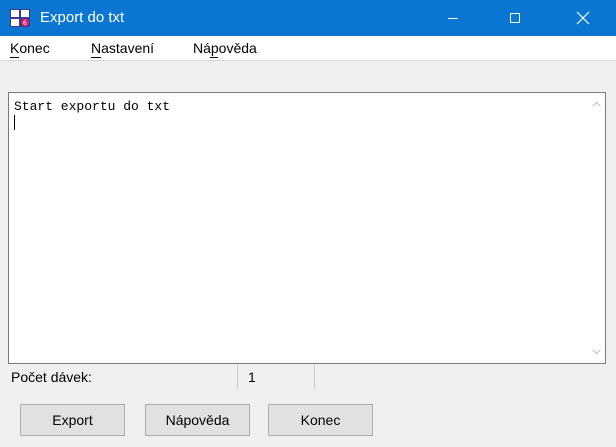 The height and width of the screenshot is (447, 616). I want to click on help-button: Nápověda, so click(197, 420).